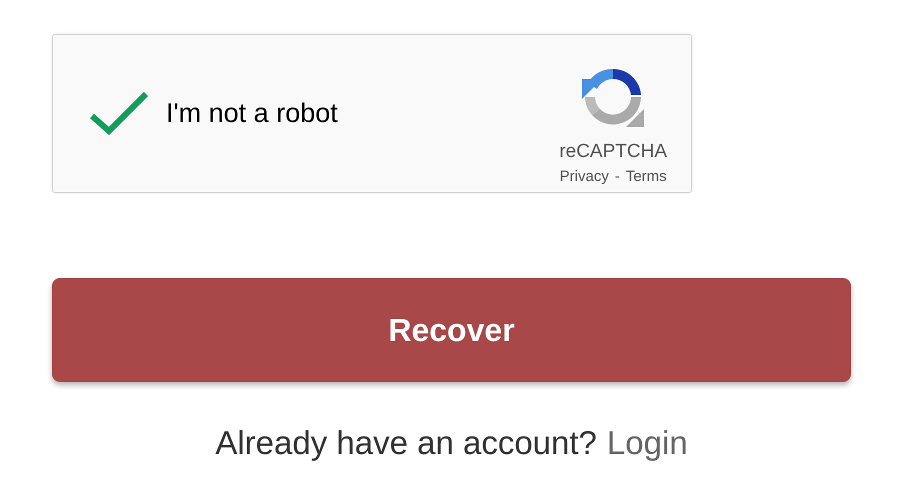 Image resolution: width=922 pixels, height=501 pixels. What do you see at coordinates (646, 176) in the screenshot?
I see `footer-link: Terms` at bounding box center [646, 176].